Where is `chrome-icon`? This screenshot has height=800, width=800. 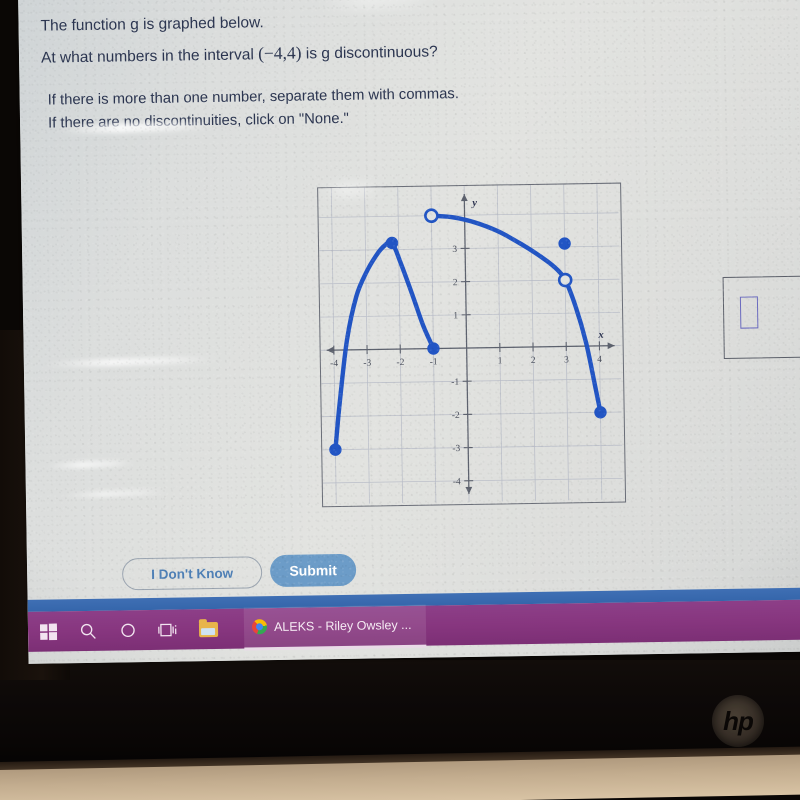
chrome-icon is located at coordinates (259, 627).